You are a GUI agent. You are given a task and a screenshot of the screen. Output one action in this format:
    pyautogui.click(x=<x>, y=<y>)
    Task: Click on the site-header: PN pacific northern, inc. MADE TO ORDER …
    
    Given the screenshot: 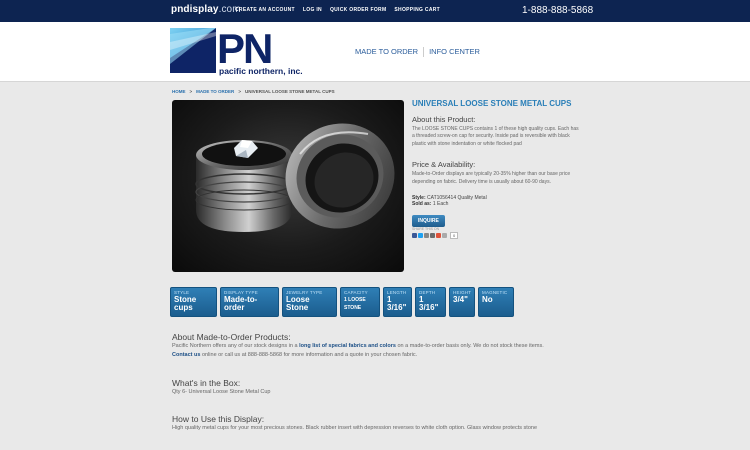 What is the action you would take?
    pyautogui.click(x=375, y=52)
    